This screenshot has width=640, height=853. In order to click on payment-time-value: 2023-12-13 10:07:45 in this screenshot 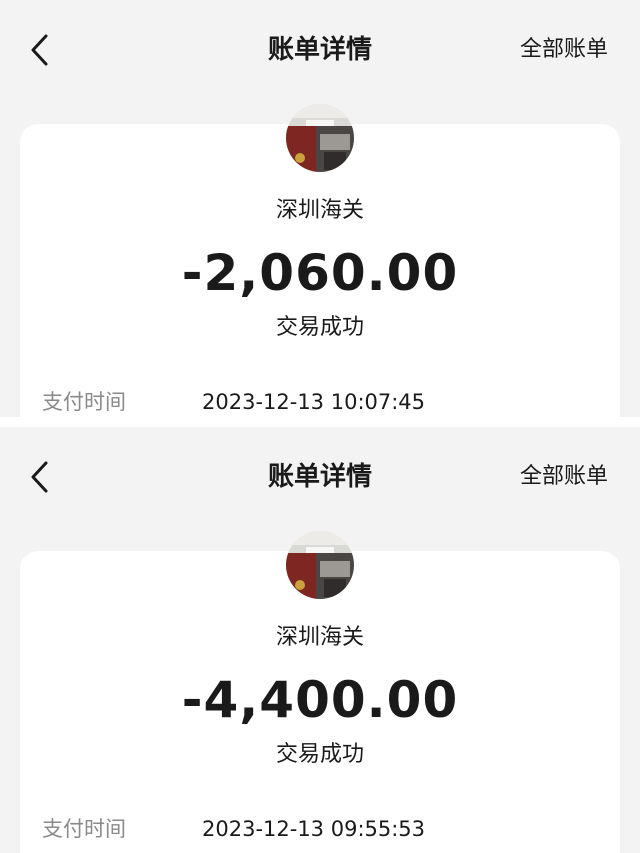, I will do `click(314, 402)`.